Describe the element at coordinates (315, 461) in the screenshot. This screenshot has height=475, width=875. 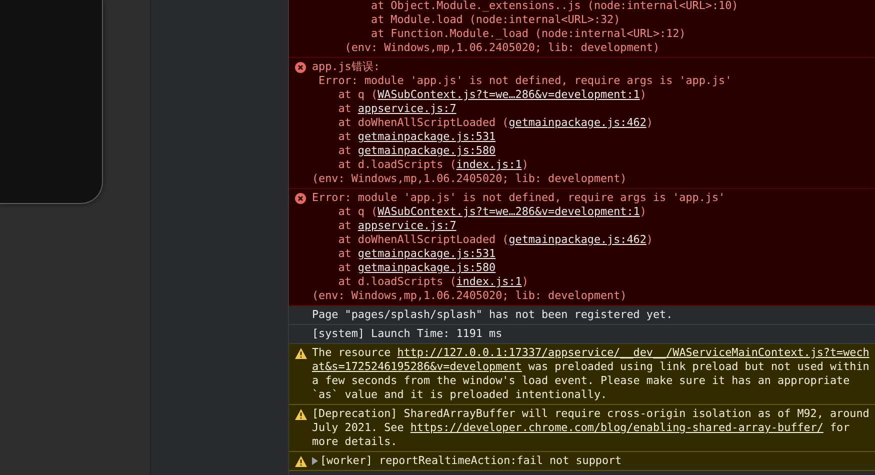
I see `expand-triangle-icon` at that location.